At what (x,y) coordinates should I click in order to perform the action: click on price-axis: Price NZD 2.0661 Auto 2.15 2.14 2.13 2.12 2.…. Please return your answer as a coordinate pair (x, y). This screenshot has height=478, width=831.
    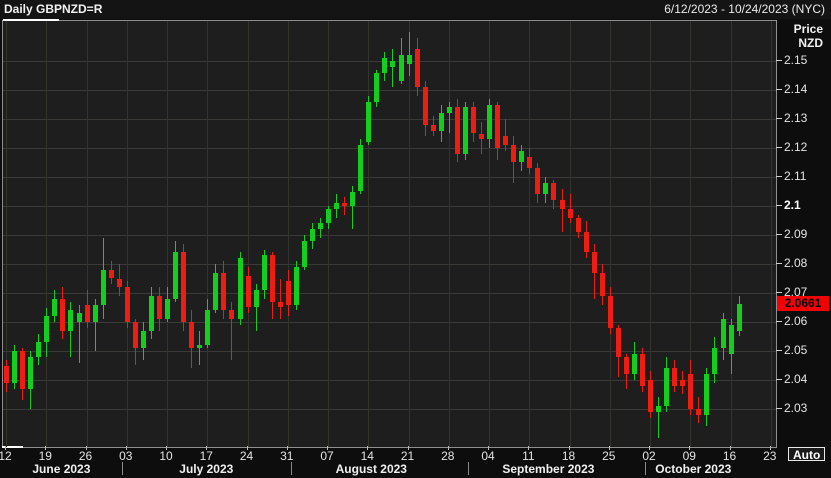
    Looking at the image, I should click on (803, 241).